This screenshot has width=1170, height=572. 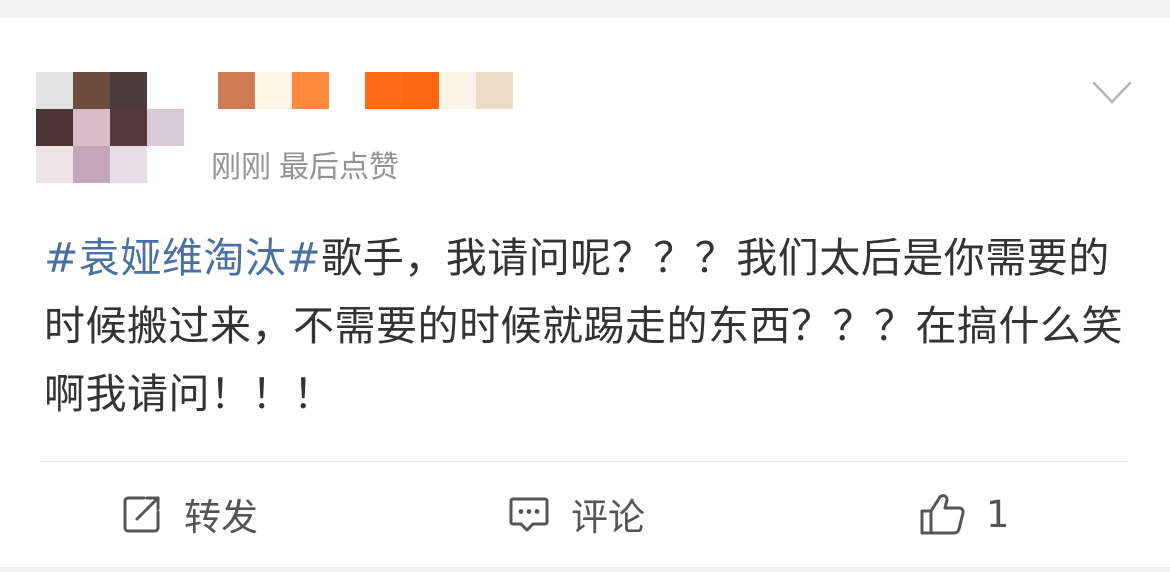 I want to click on chevron-down-icon, so click(x=1112, y=93).